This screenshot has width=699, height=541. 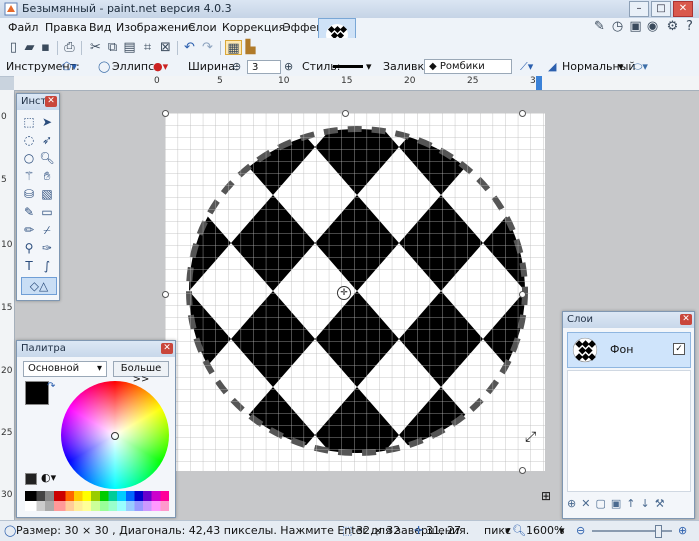 I want to click on handle-right, so click(x=522, y=294).